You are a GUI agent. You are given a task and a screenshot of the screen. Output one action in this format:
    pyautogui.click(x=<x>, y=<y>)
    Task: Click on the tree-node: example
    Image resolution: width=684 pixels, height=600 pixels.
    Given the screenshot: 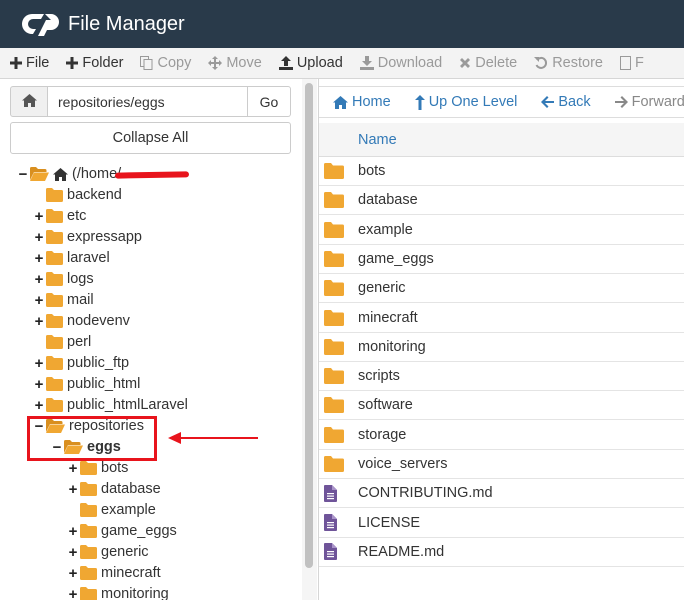 What is the action you would take?
    pyautogui.click(x=112, y=510)
    